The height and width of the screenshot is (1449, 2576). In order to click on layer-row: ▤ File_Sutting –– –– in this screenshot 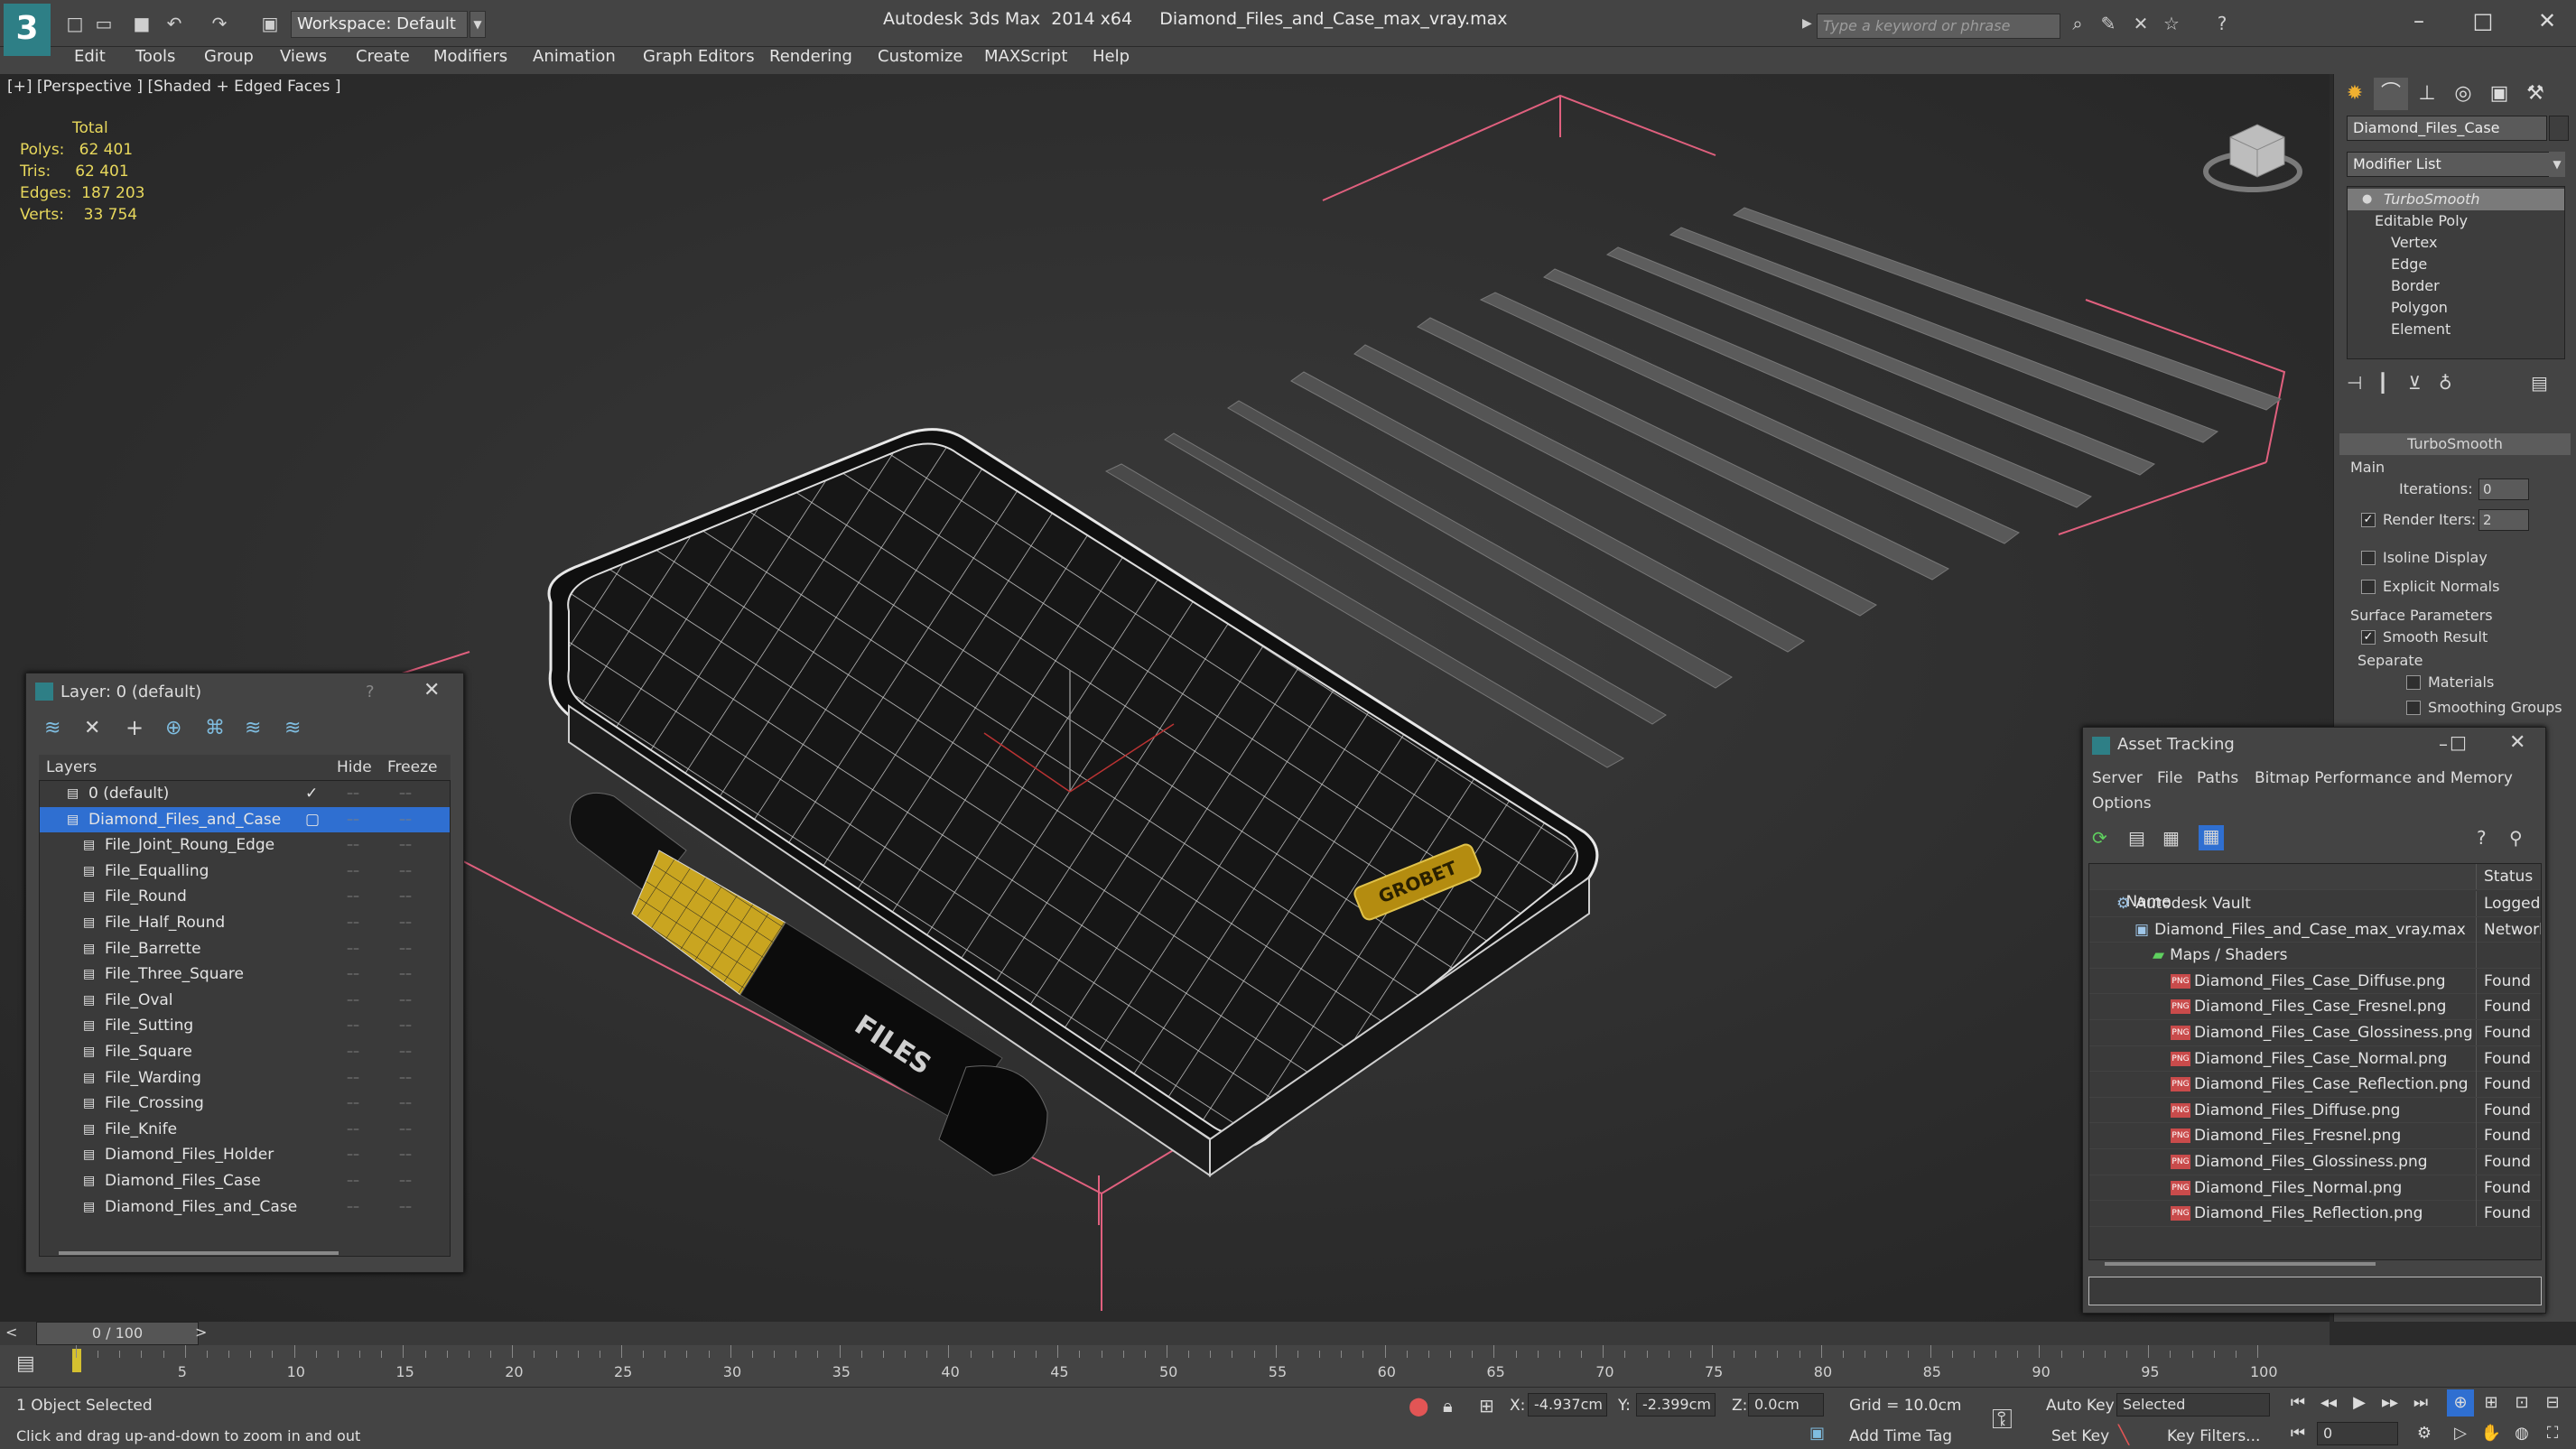, I will do `click(245, 1026)`.